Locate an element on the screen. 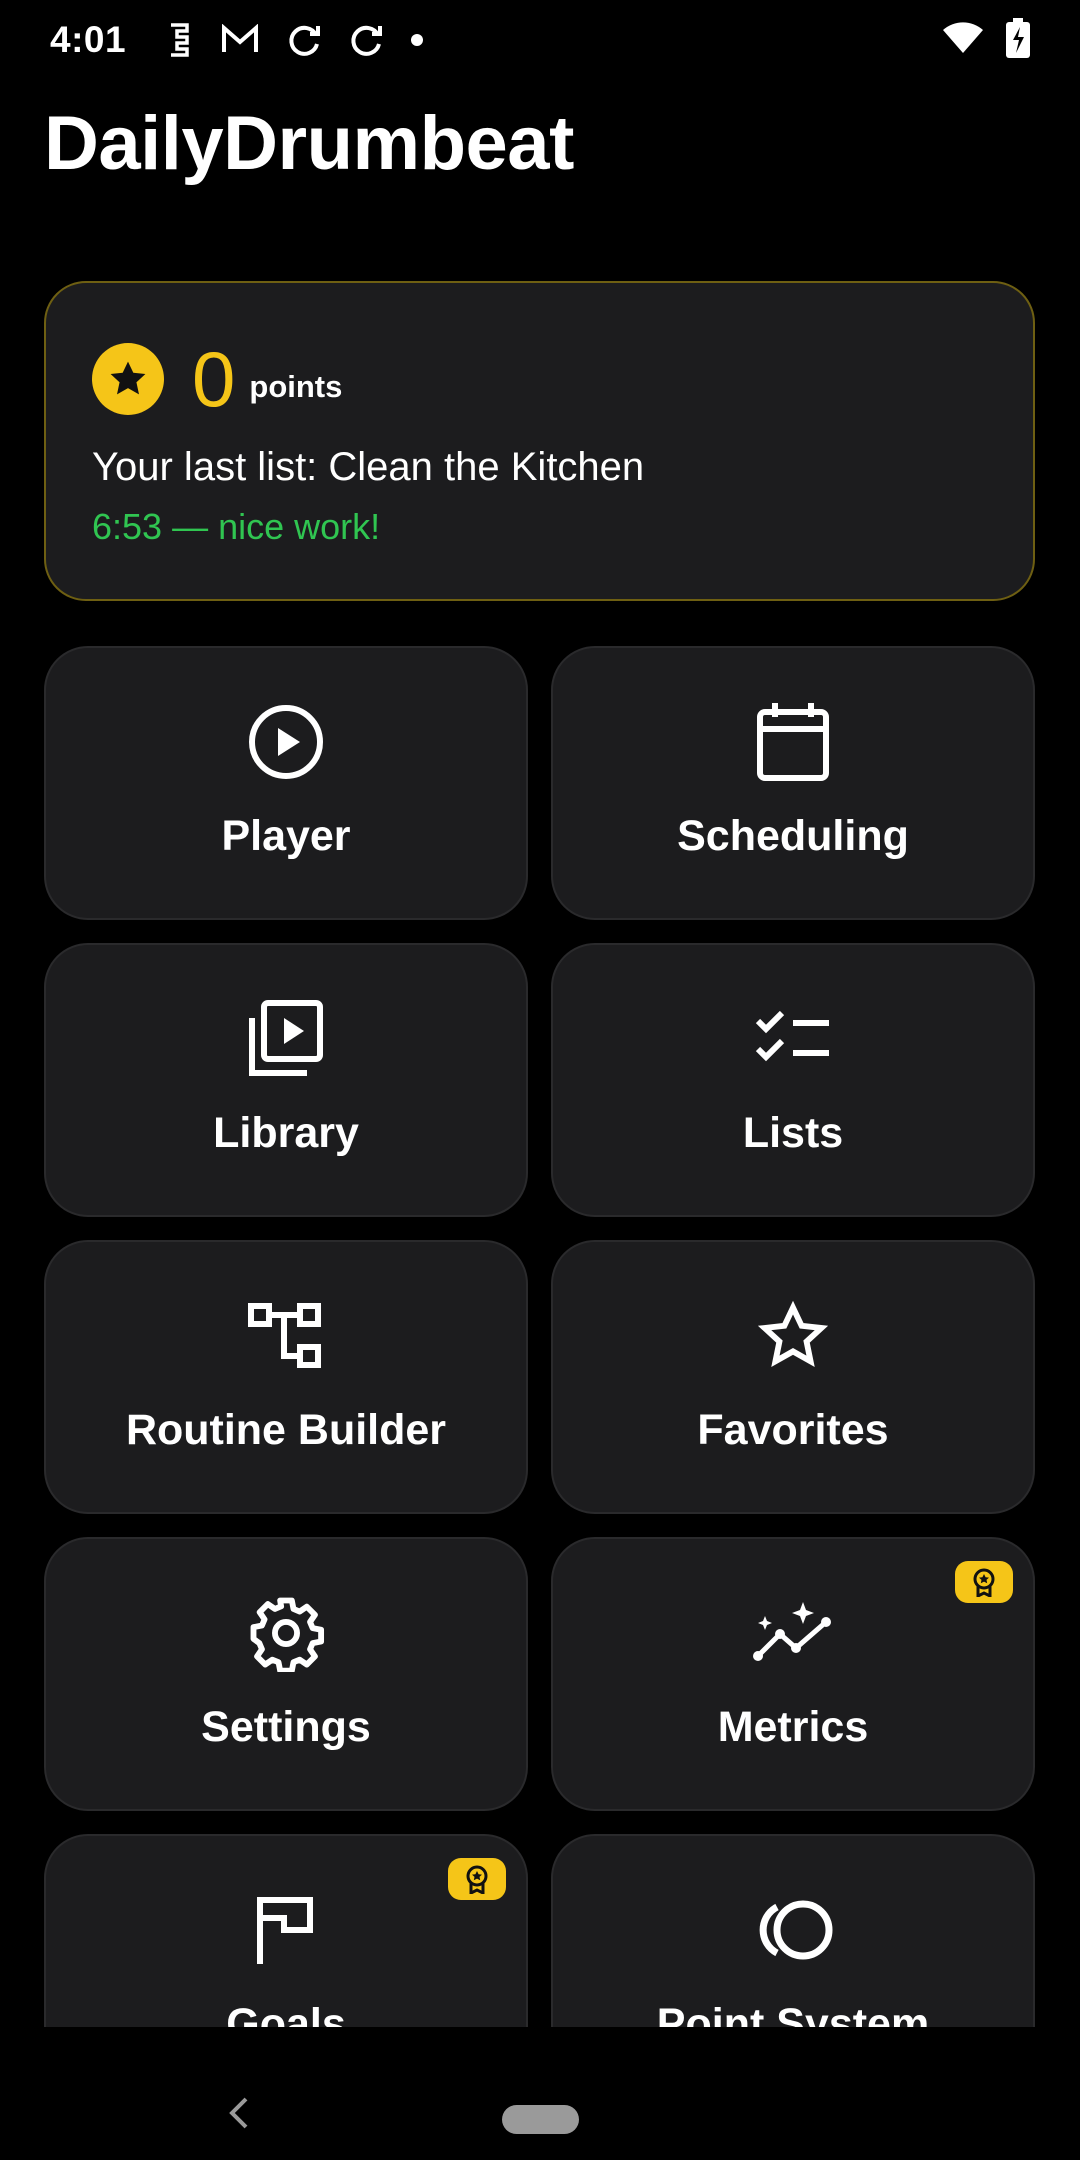  gear-icon is located at coordinates (286, 1633).